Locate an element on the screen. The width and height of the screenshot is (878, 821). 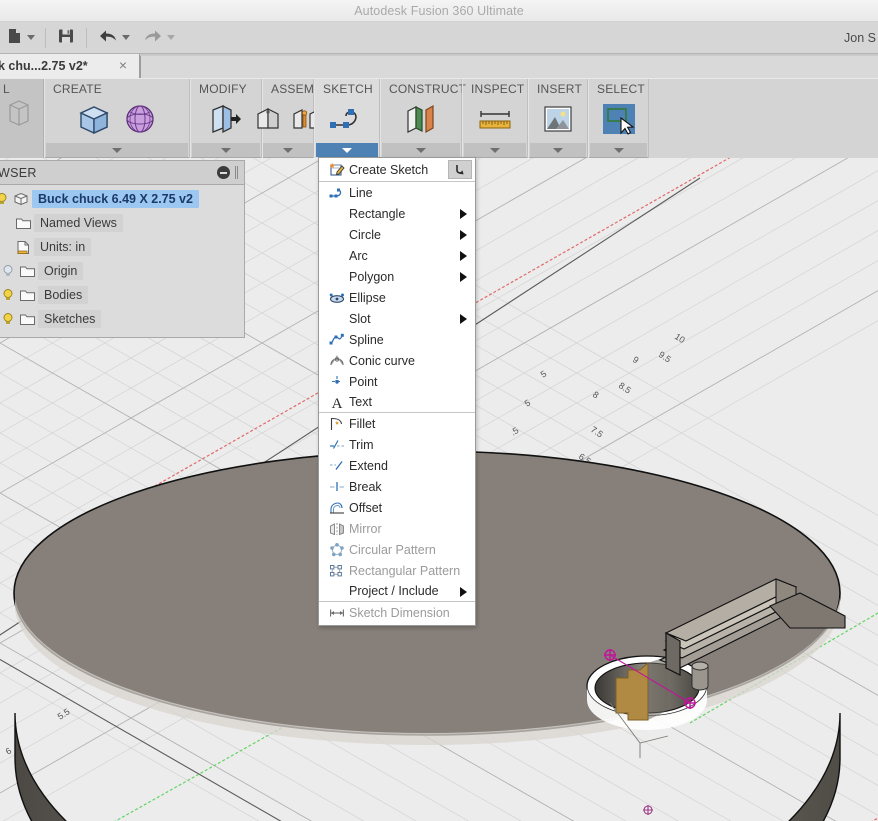
picture-icon is located at coordinates (558, 120).